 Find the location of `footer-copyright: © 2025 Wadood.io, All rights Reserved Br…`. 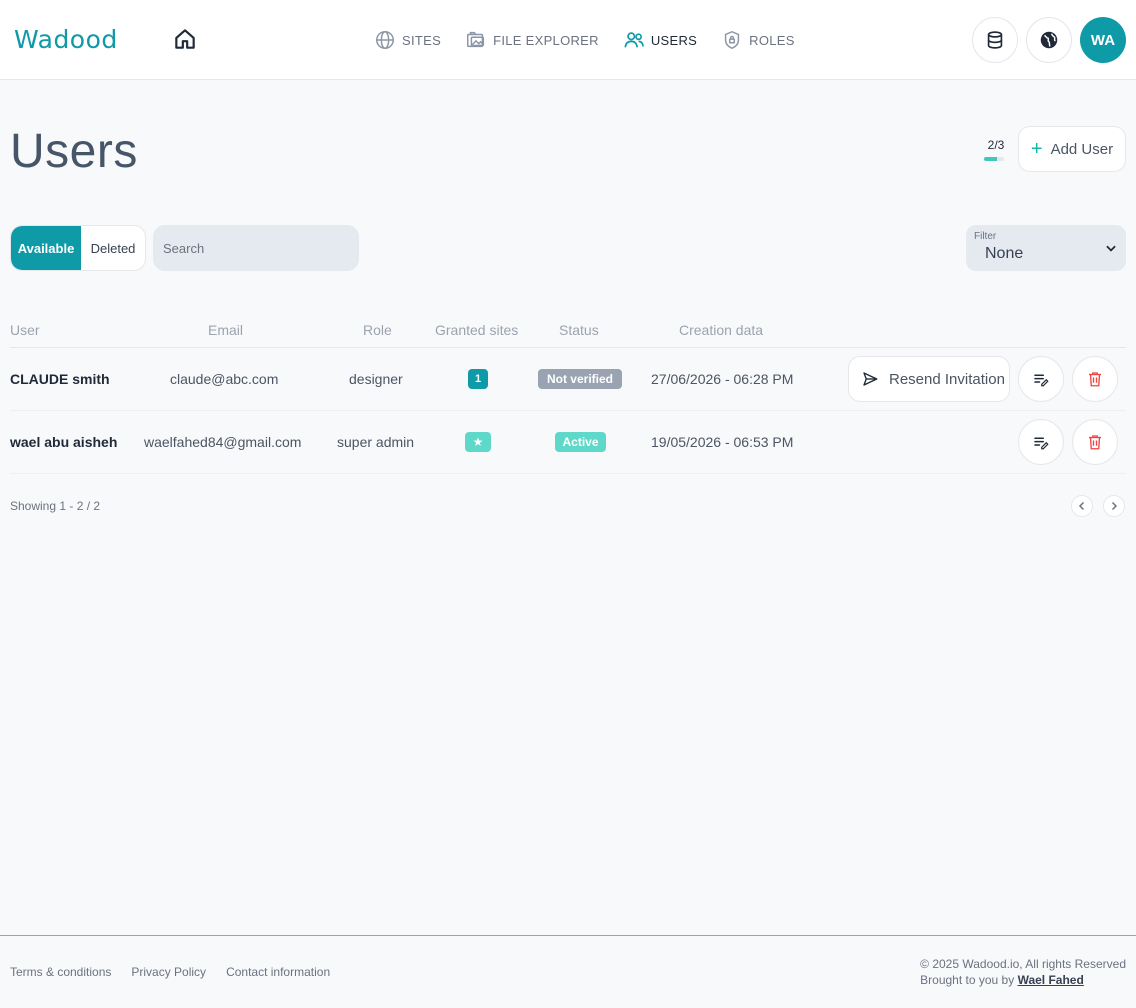

footer-copyright: © 2025 Wadood.io, All rights Reserved Br… is located at coordinates (1023, 972).